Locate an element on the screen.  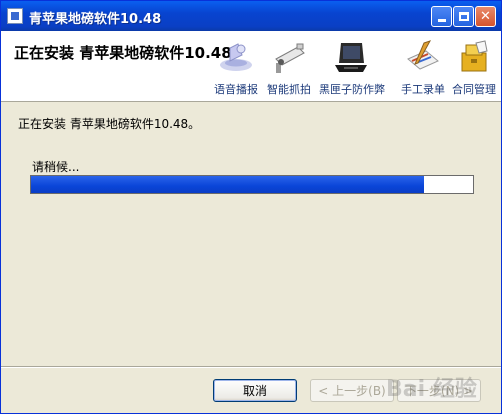
manual-entry-icon is located at coordinates (423, 55).